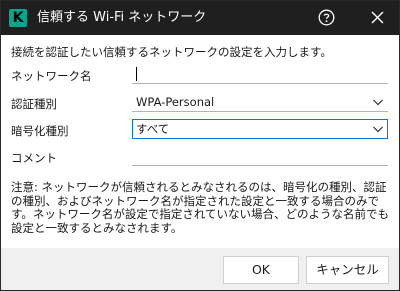 This screenshot has width=400, height=291. I want to click on network-name-input, so click(260, 74).